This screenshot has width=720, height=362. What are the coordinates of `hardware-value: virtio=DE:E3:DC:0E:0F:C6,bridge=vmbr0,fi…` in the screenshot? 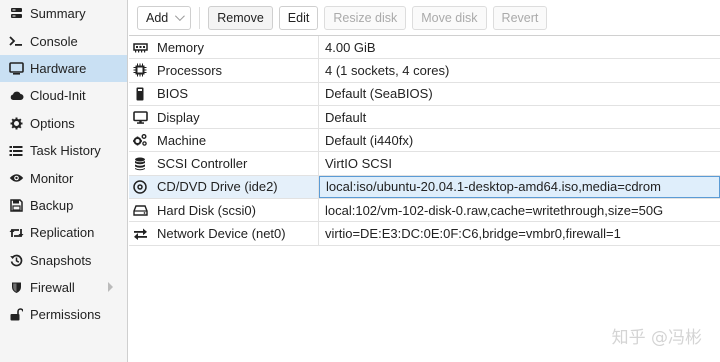 It's located at (473, 234).